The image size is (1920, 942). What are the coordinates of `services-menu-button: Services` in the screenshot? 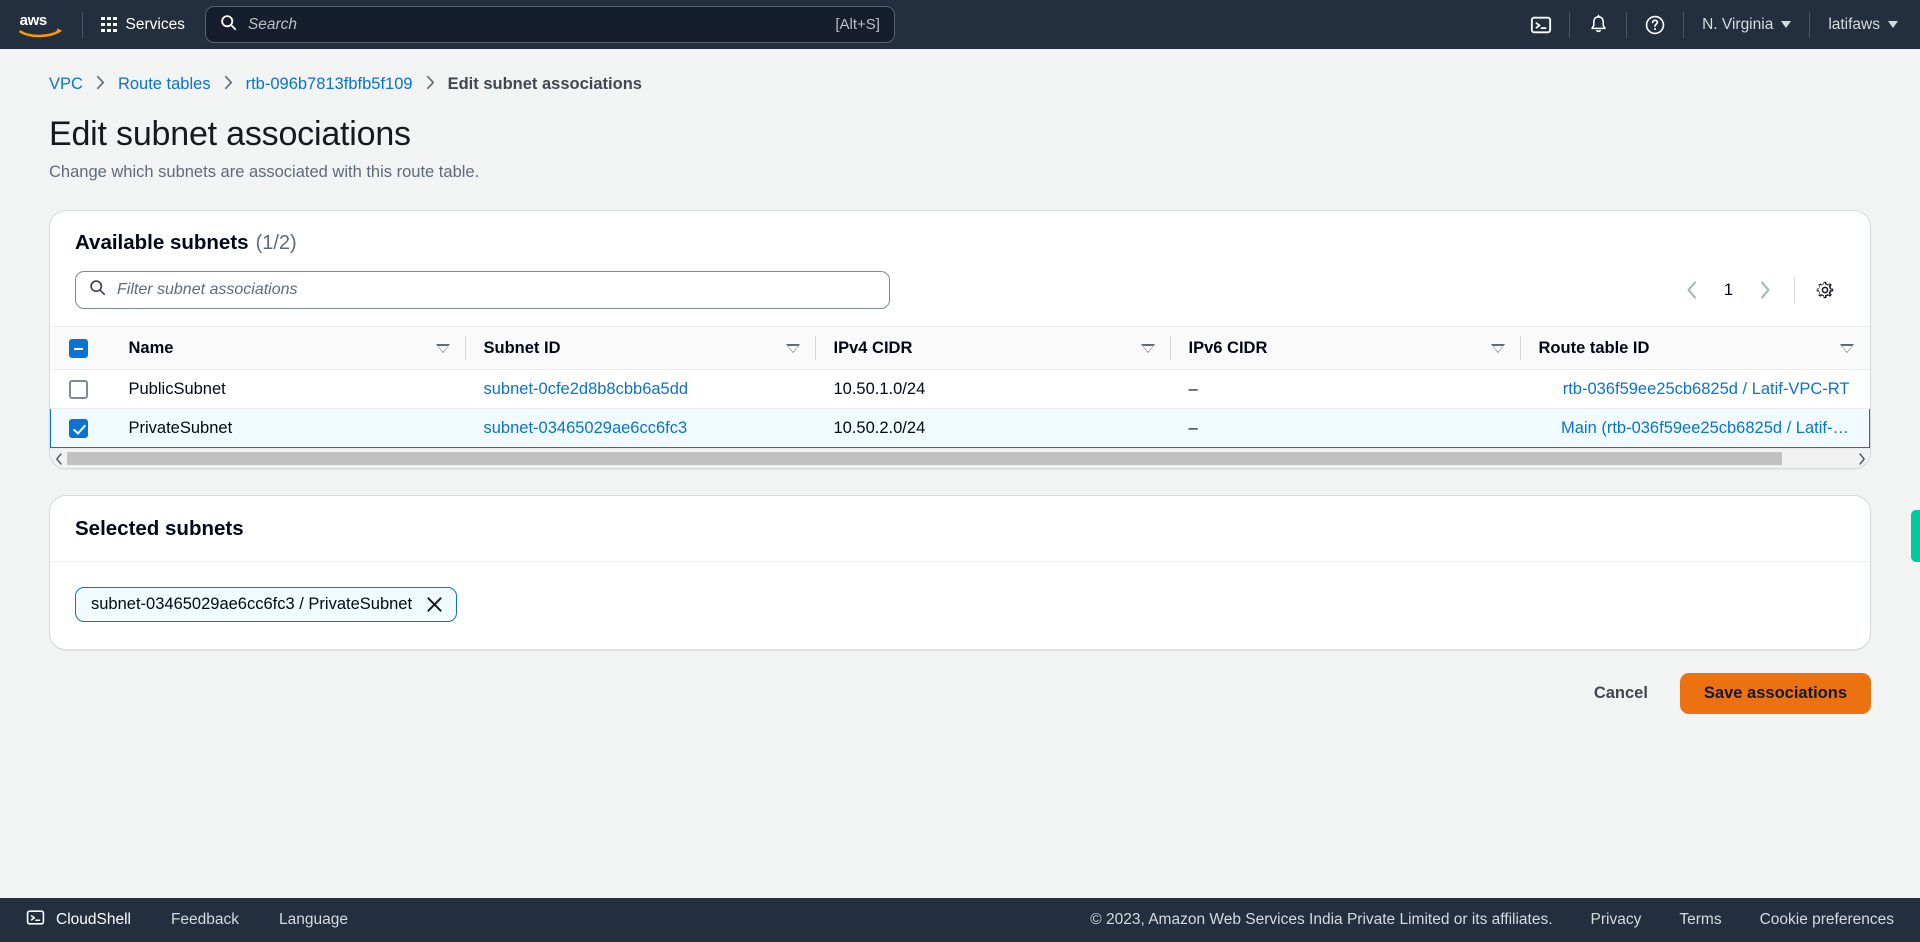 It's located at (143, 25).